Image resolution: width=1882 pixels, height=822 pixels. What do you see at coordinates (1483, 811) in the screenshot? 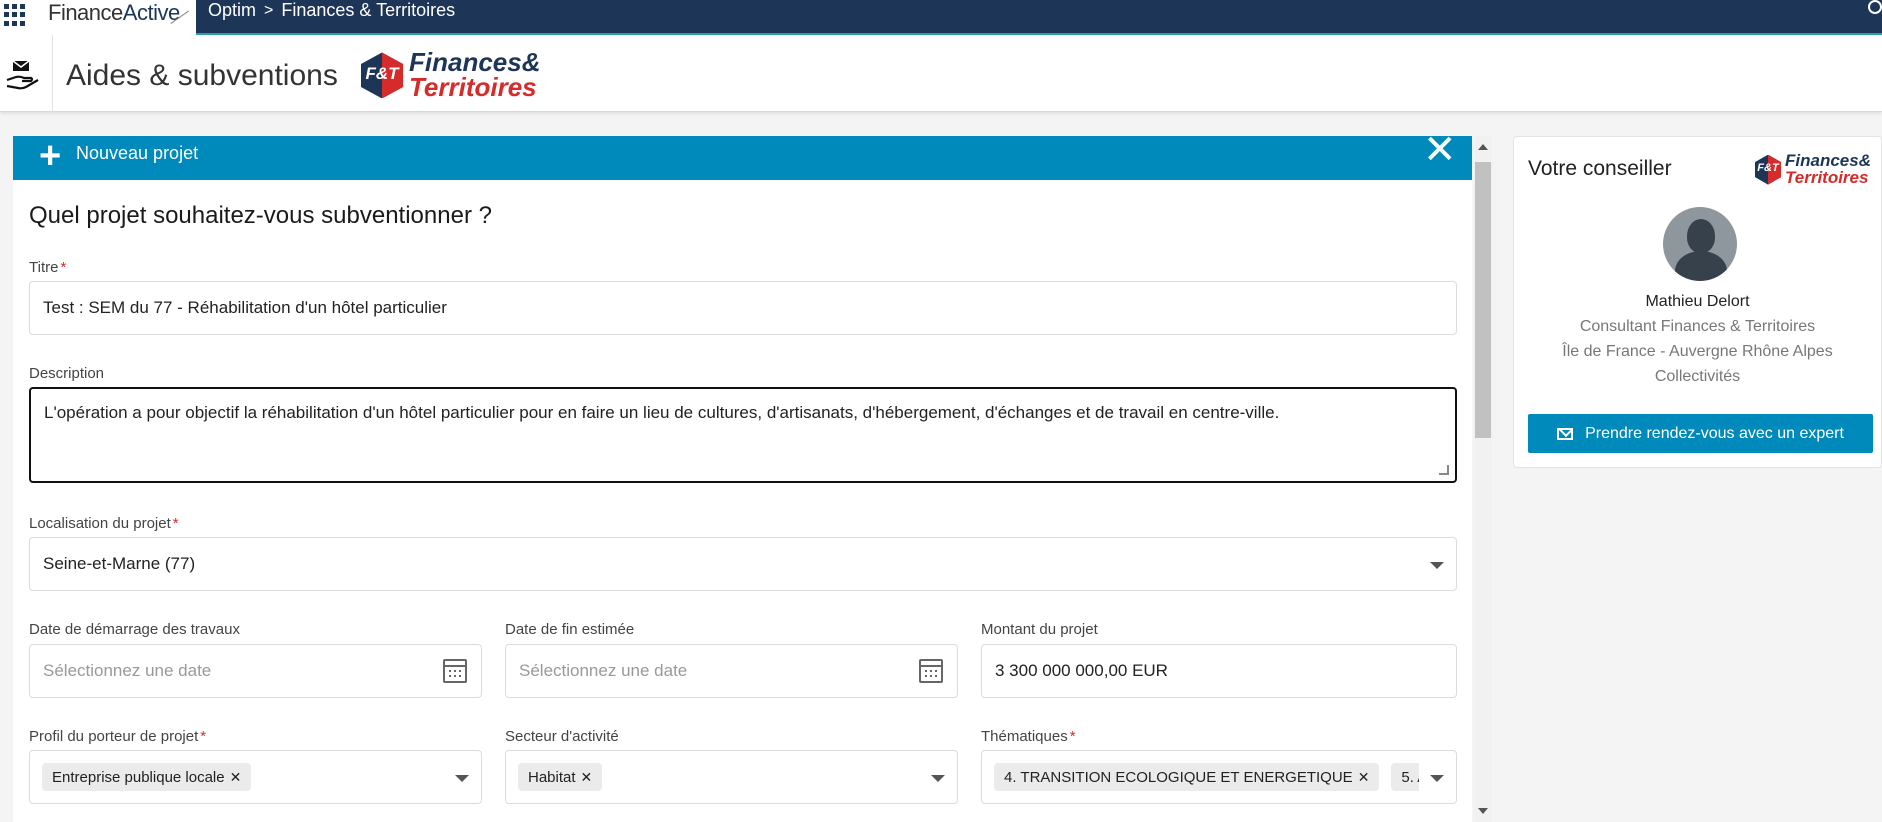
I see `scroll-down-icon` at bounding box center [1483, 811].